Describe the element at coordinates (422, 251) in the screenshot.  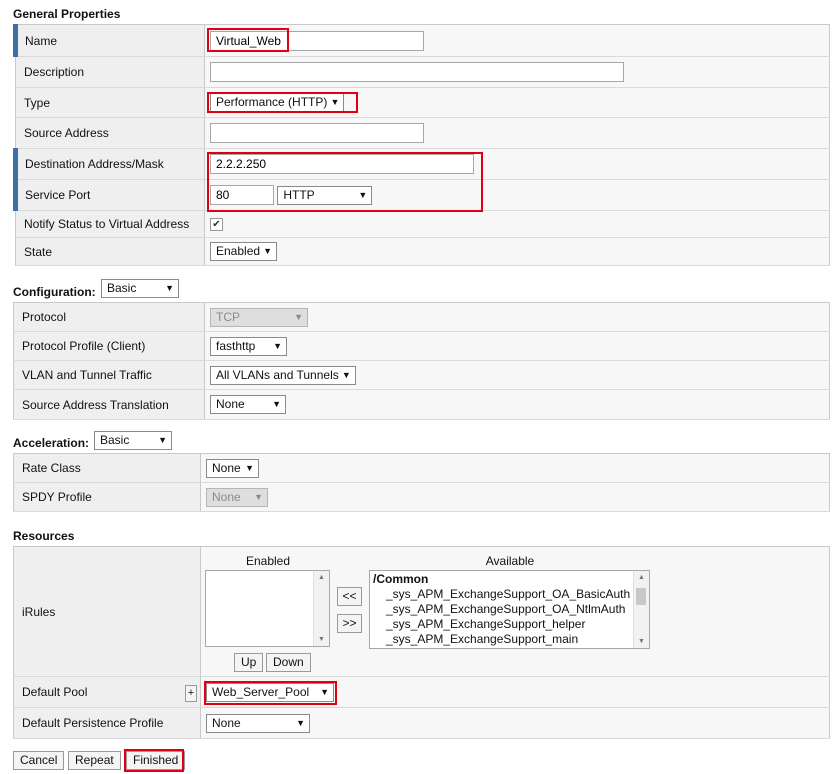
I see `row-state: State Enabled ▼` at that location.